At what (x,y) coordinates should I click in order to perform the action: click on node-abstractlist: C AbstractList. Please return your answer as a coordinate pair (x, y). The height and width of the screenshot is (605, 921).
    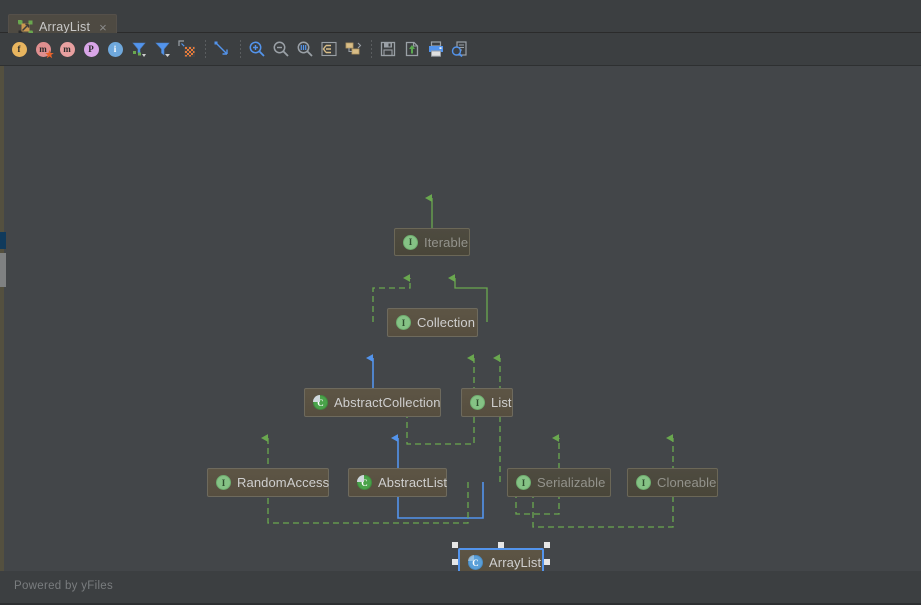
    Looking at the image, I should click on (397, 482).